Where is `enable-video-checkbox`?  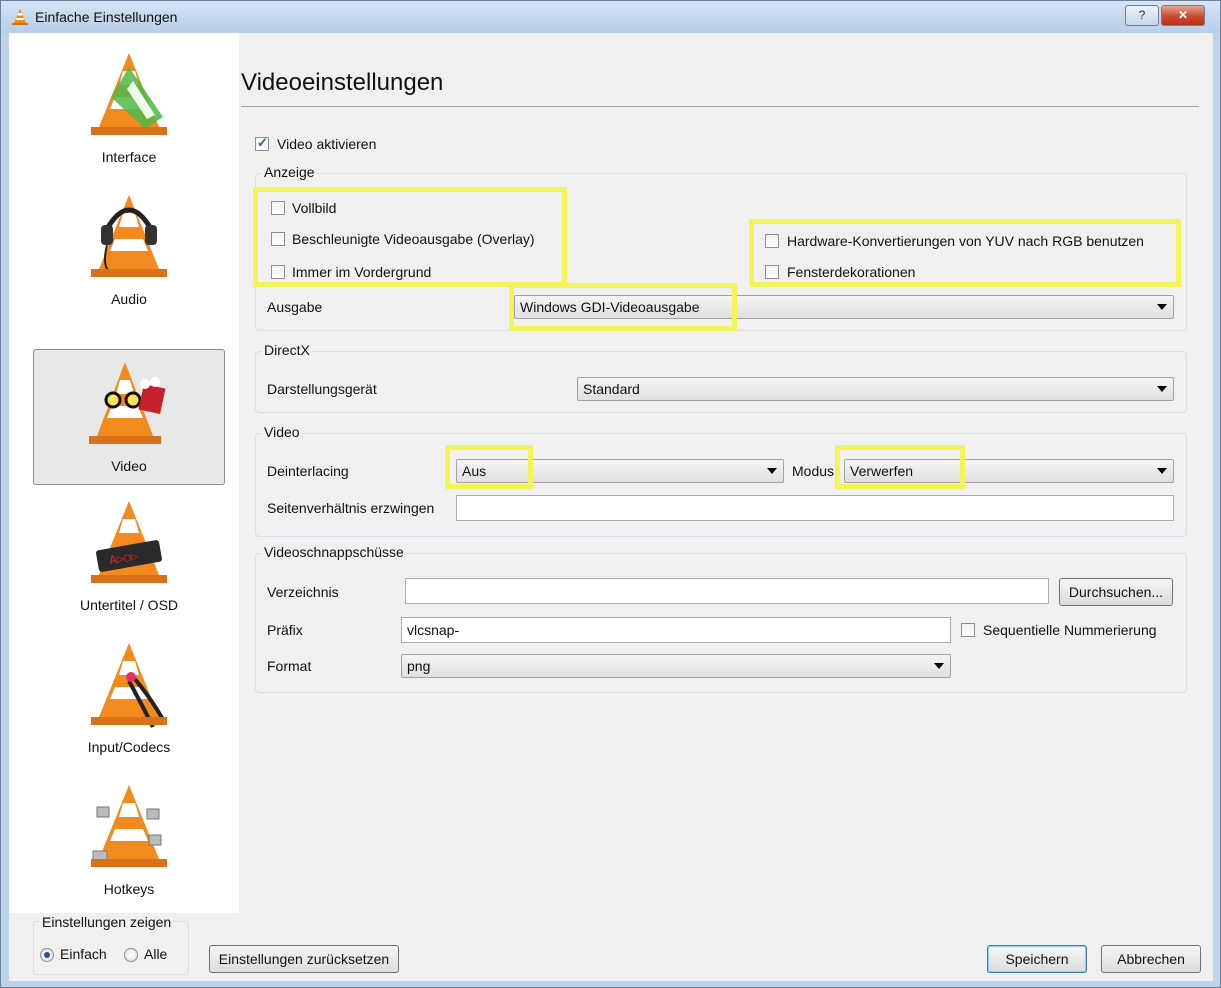
enable-video-checkbox is located at coordinates (262, 143).